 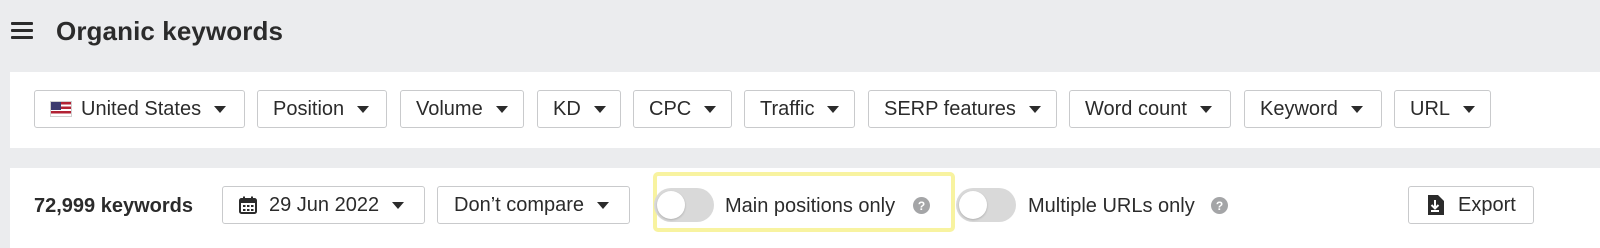 I want to click on filter-traffic: Traffic, so click(x=799, y=109).